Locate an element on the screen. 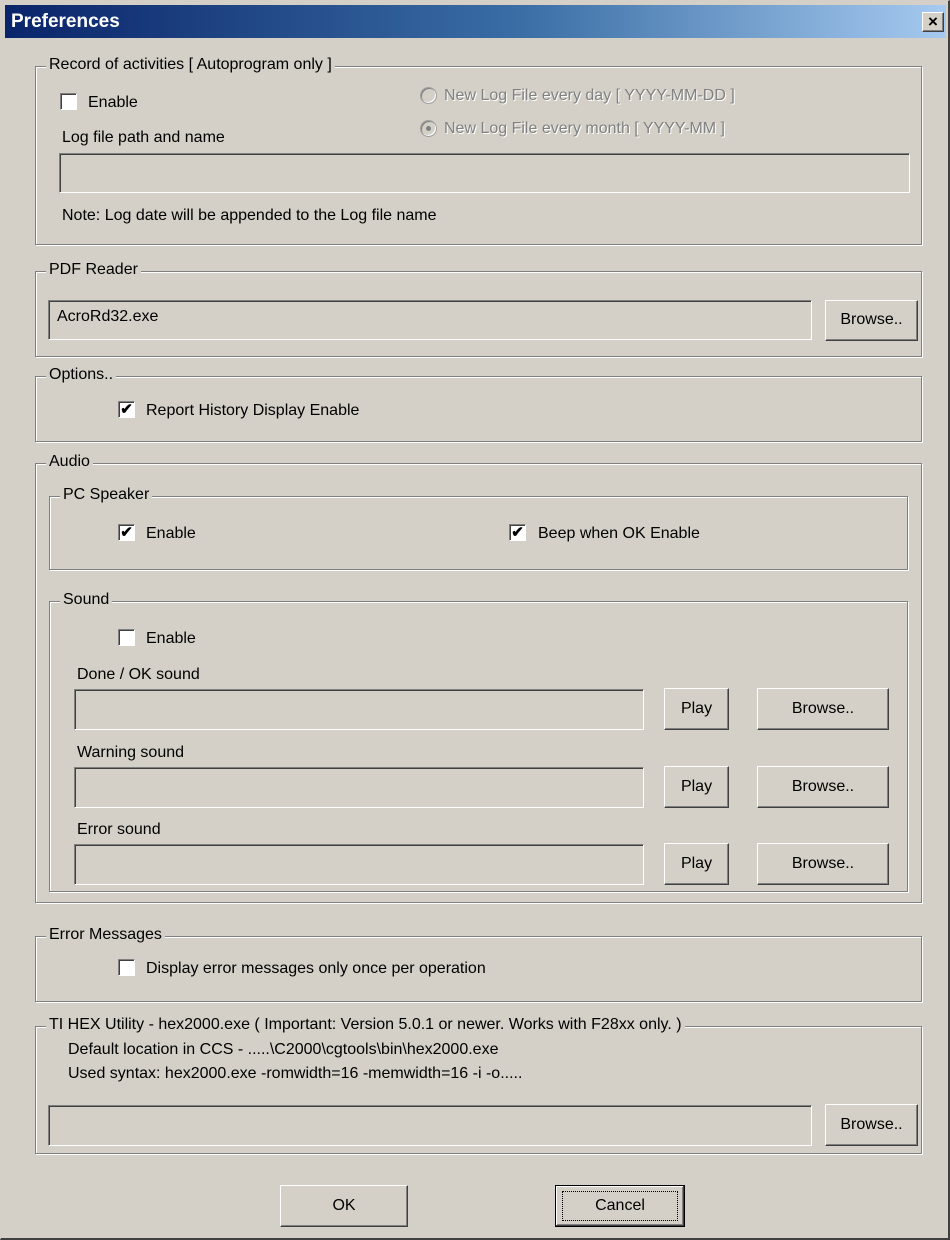 Image resolution: width=950 pixels, height=1240 pixels. report-history-checkbox: ✔ is located at coordinates (126, 409).